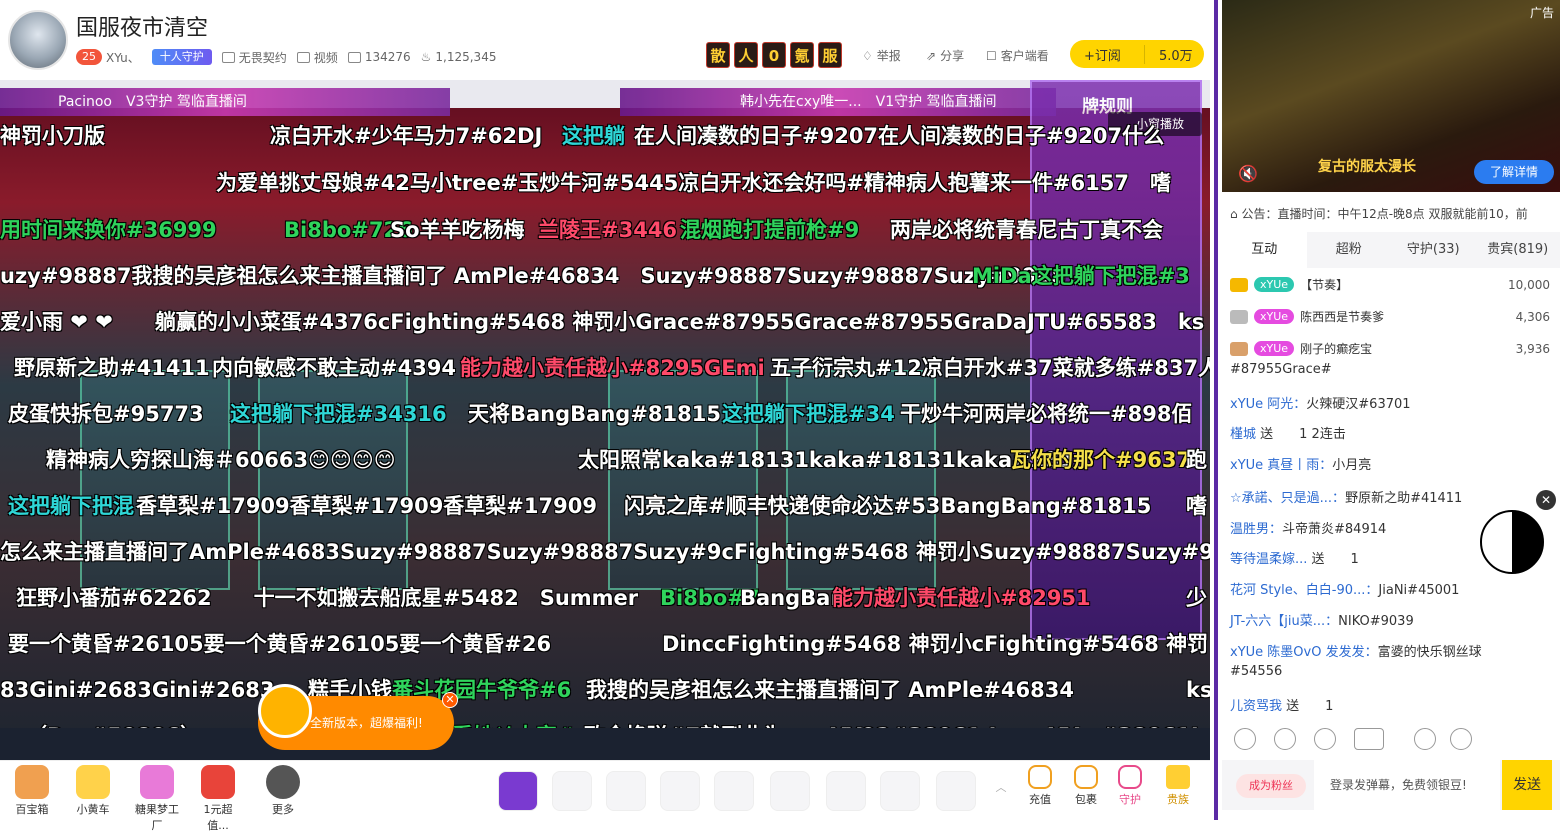  I want to click on candy-icon, so click(157, 782).